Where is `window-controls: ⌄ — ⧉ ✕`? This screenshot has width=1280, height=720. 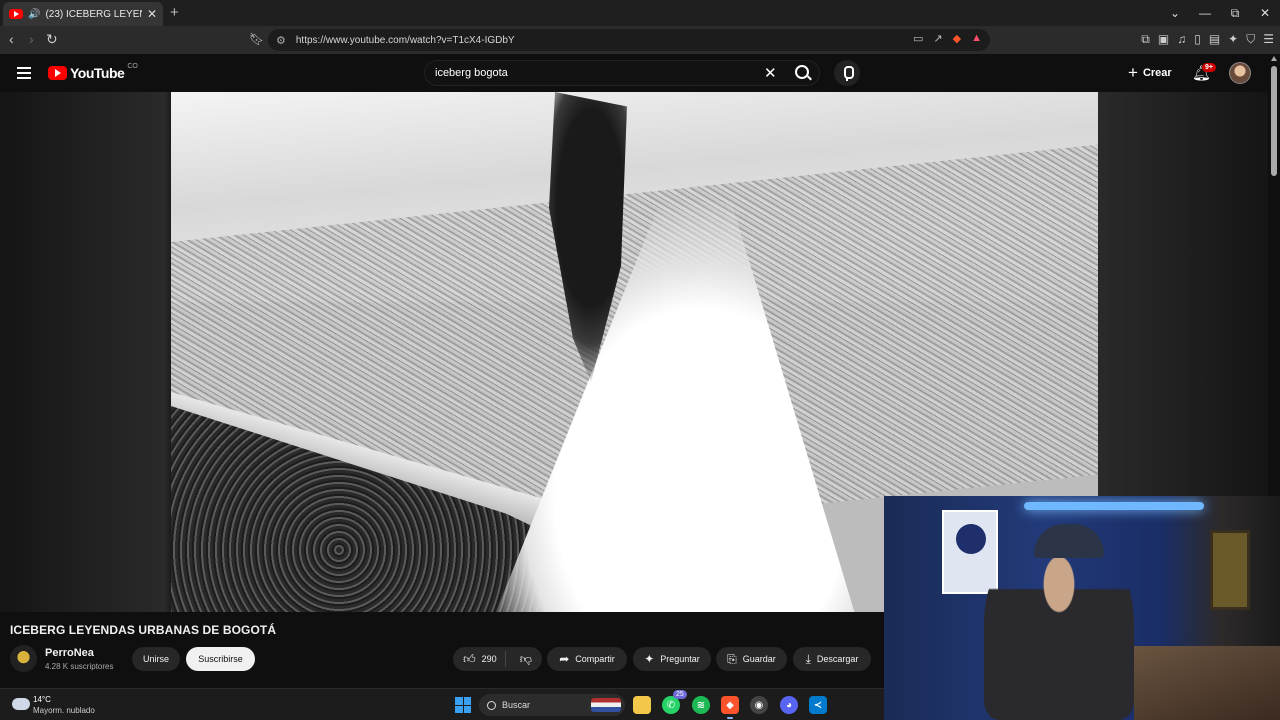
window-controls: ⌄ — ⧉ ✕ is located at coordinates (1220, 13).